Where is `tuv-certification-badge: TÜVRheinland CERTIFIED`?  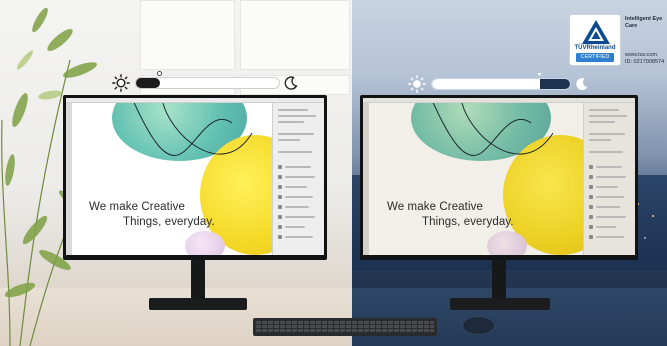
tuv-certification-badge: TÜVRheinland CERTIFIED is located at coordinates (595, 40).